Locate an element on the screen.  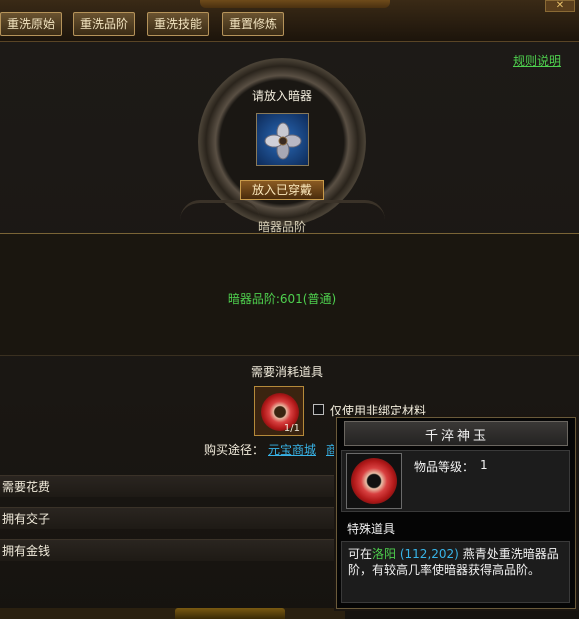
bottom-strip is located at coordinates (172, 613).